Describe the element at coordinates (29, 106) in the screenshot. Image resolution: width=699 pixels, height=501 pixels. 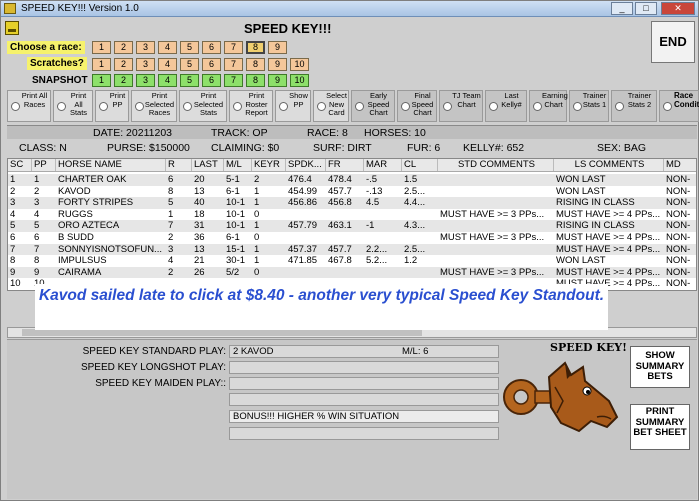
I see `option-print-all-races: Print All Races` at that location.